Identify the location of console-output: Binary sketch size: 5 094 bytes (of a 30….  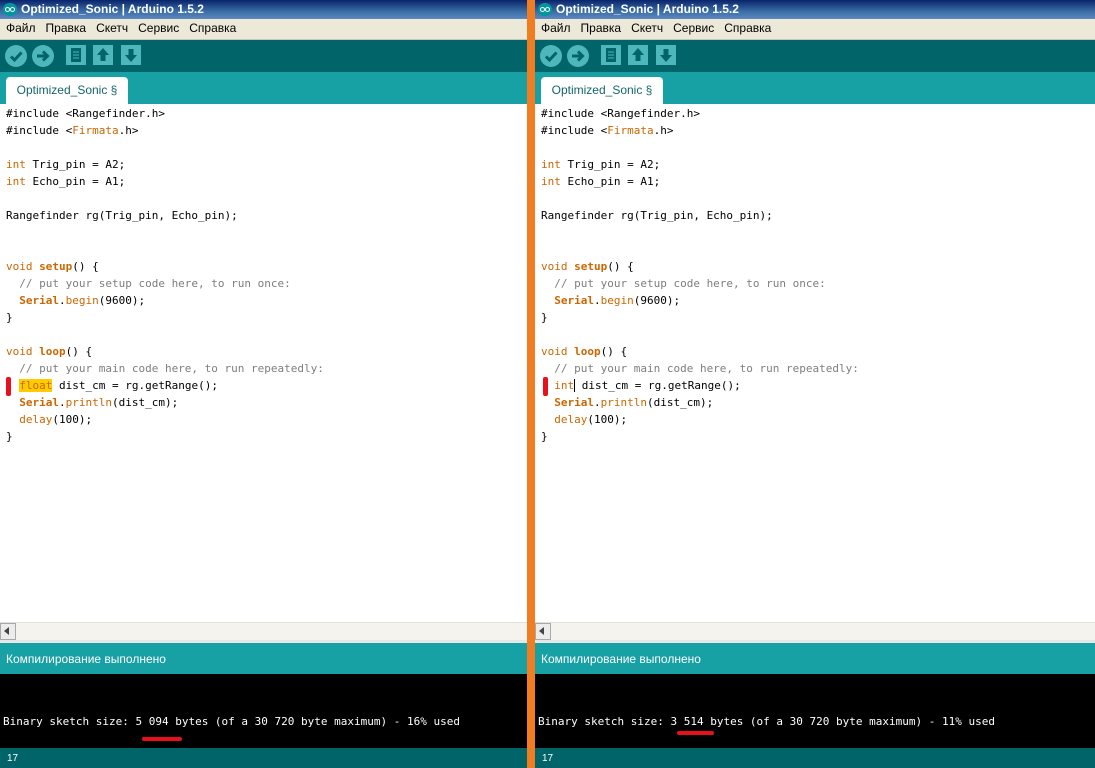
(263, 711).